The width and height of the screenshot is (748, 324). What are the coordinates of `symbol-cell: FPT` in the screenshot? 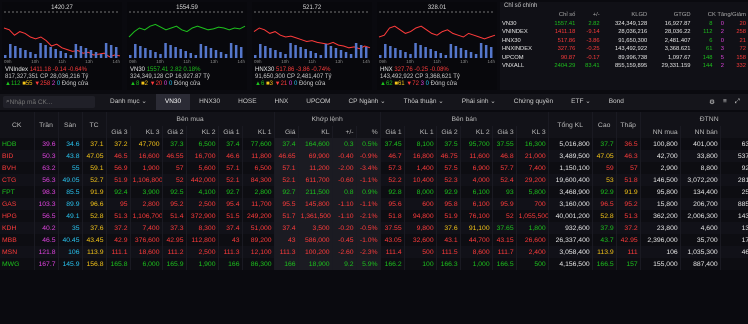 It's located at (17, 192).